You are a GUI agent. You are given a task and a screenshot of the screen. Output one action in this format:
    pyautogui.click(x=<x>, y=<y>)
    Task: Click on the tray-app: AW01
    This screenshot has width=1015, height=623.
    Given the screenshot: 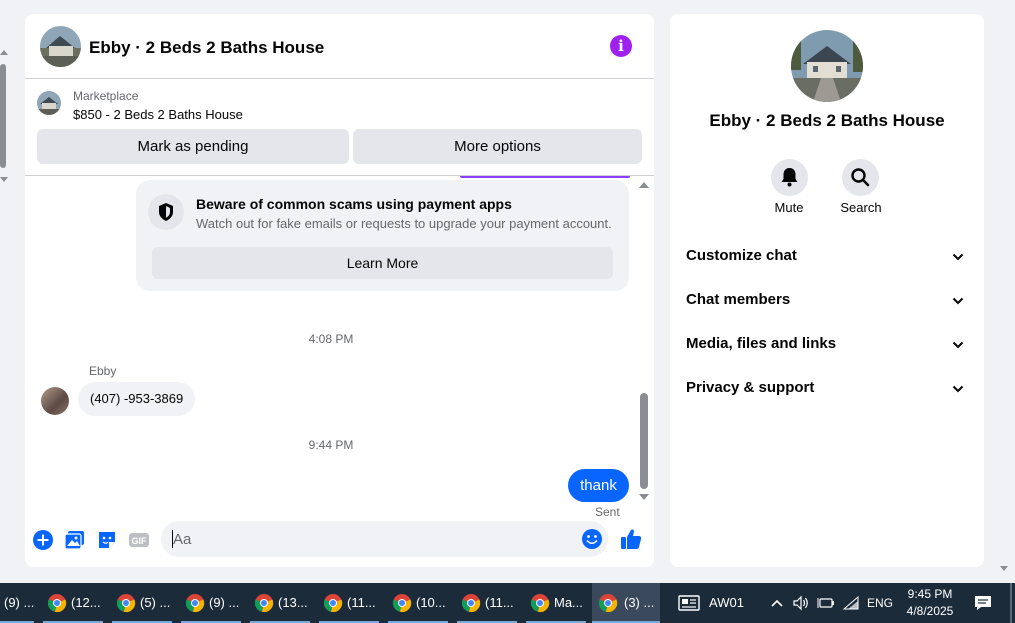 What is the action you would take?
    pyautogui.click(x=713, y=603)
    